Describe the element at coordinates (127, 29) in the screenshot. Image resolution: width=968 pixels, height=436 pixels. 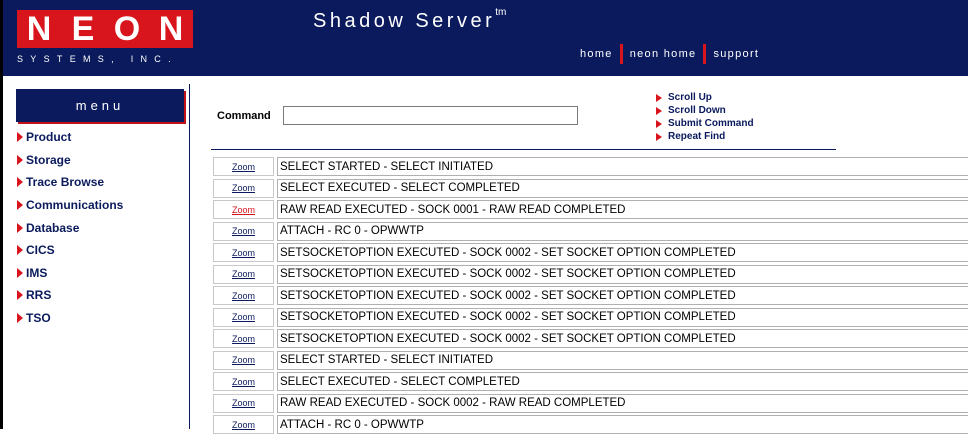
I see `logo-letter: O` at that location.